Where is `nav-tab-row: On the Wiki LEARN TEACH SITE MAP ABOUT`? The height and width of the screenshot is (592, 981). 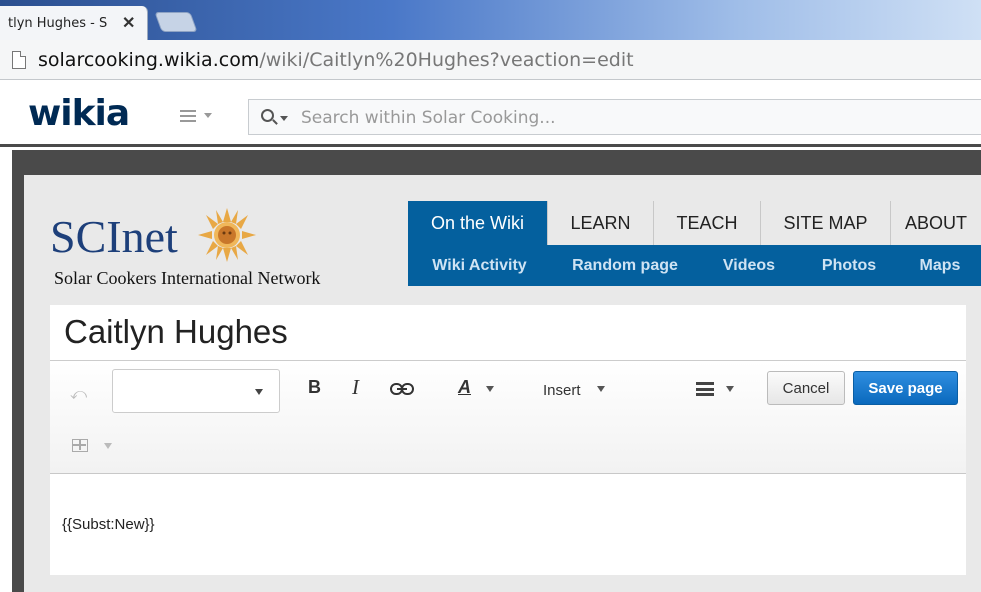 nav-tab-row: On the Wiki LEARN TEACH SITE MAP ABOUT is located at coordinates (694, 223).